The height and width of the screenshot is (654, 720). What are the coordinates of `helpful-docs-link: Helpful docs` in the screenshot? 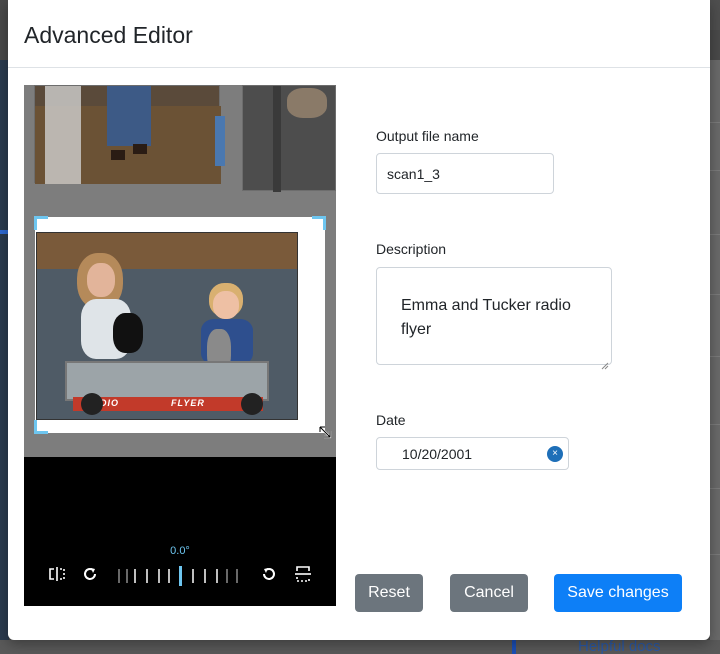 It's located at (619, 646).